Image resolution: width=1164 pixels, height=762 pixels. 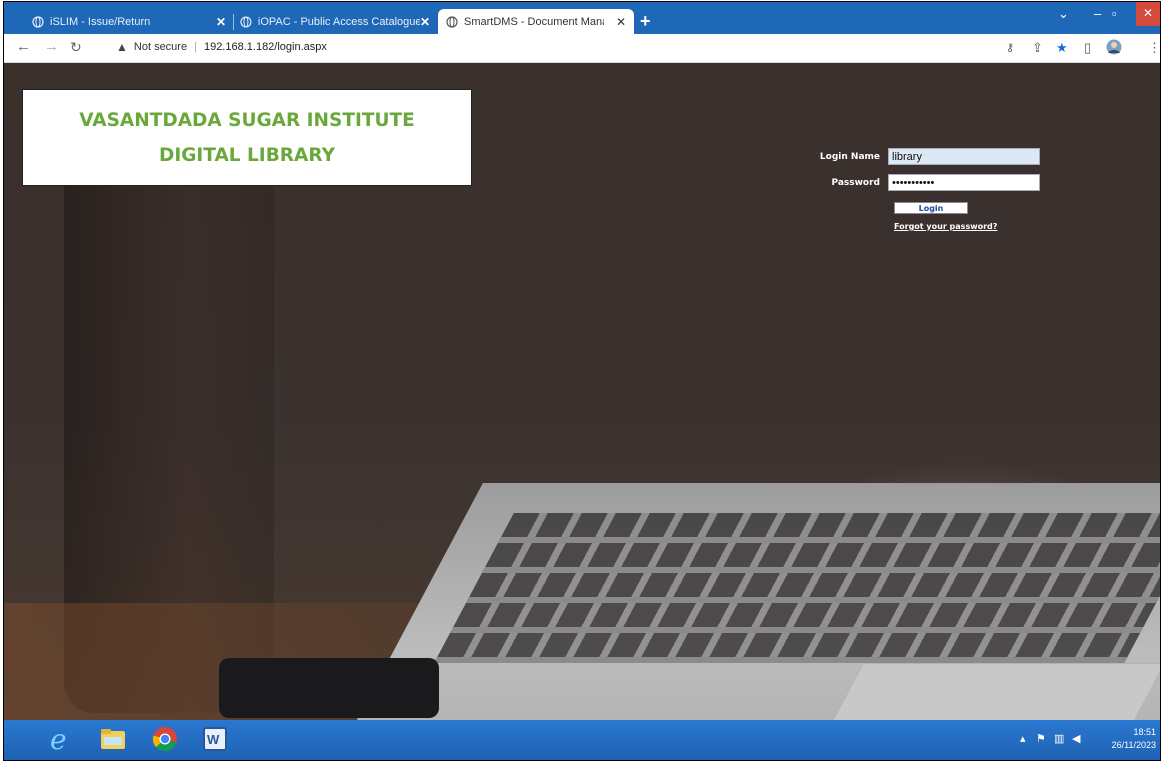 I want to click on background-phone-shape, so click(x=329, y=688).